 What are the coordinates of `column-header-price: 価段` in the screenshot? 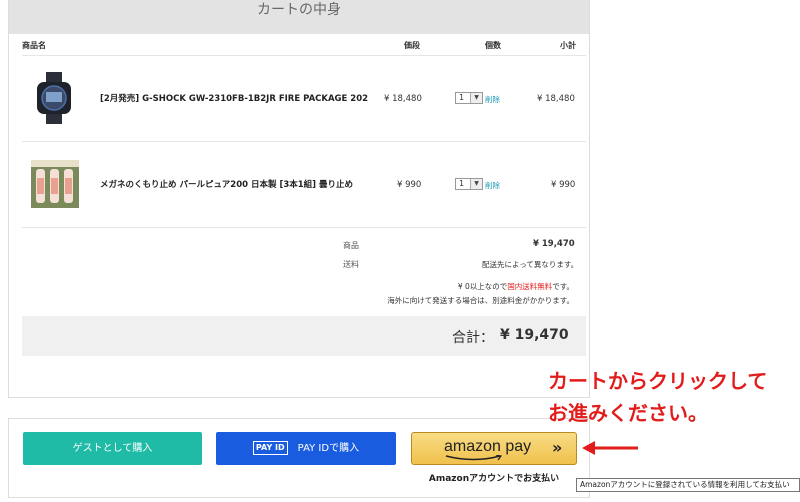 It's located at (412, 45).